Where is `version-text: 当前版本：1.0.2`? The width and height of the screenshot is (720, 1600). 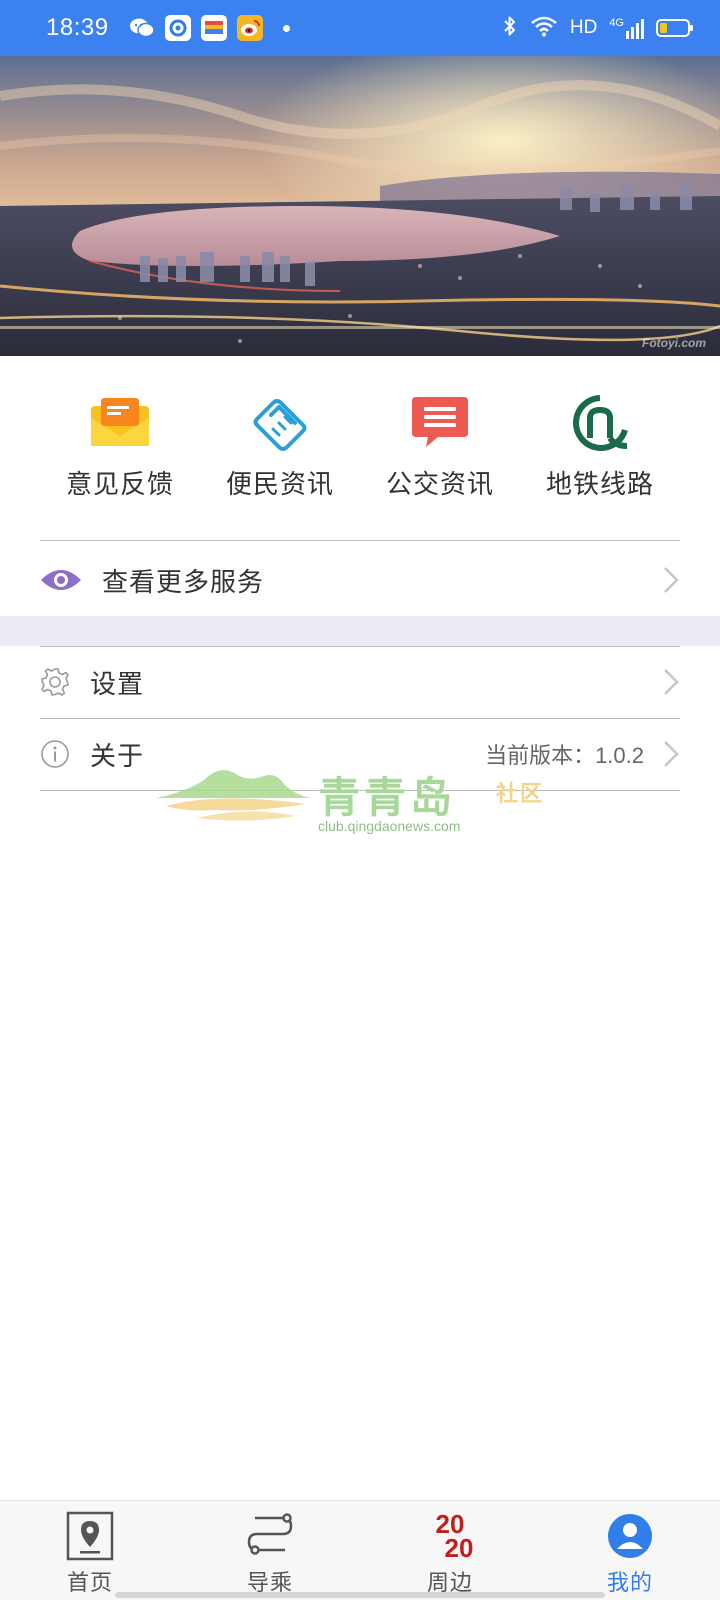 version-text: 当前版本：1.0.2 is located at coordinates (564, 755).